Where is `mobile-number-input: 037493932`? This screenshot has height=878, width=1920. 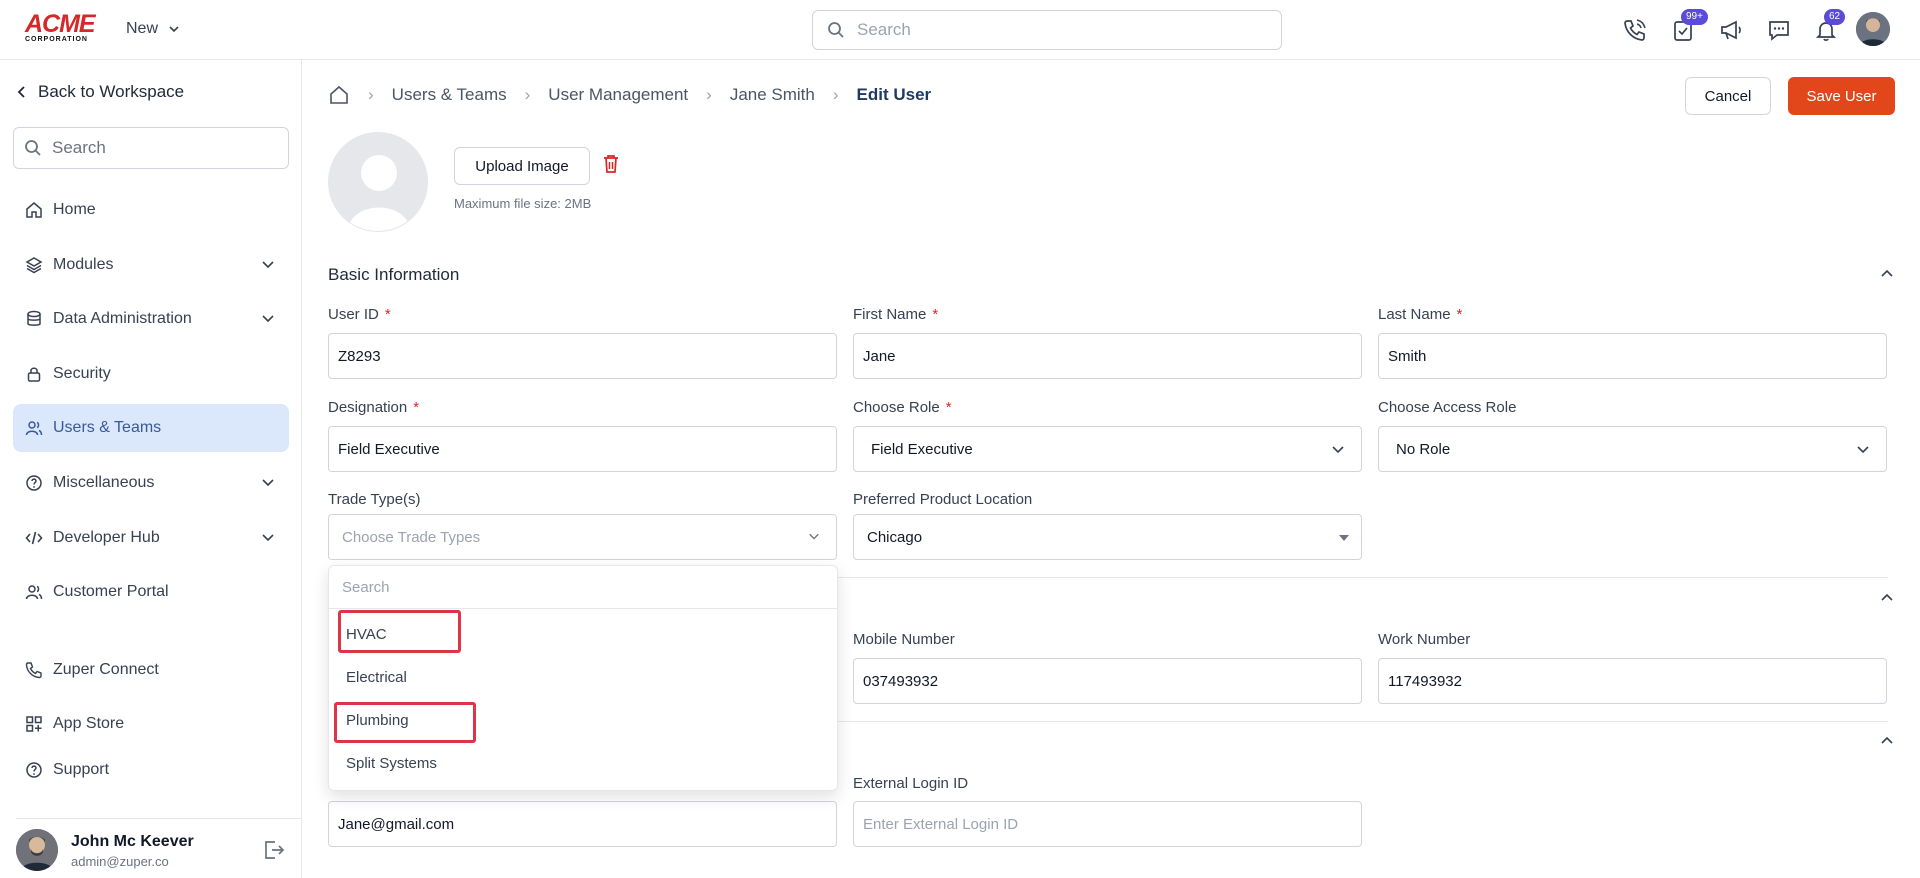
mobile-number-input: 037493932 is located at coordinates (1107, 681).